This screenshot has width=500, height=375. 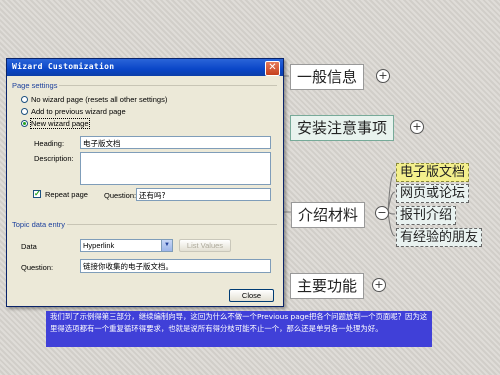 I want to click on radio-new-wizard-page: New wizard page, so click(x=55, y=123).